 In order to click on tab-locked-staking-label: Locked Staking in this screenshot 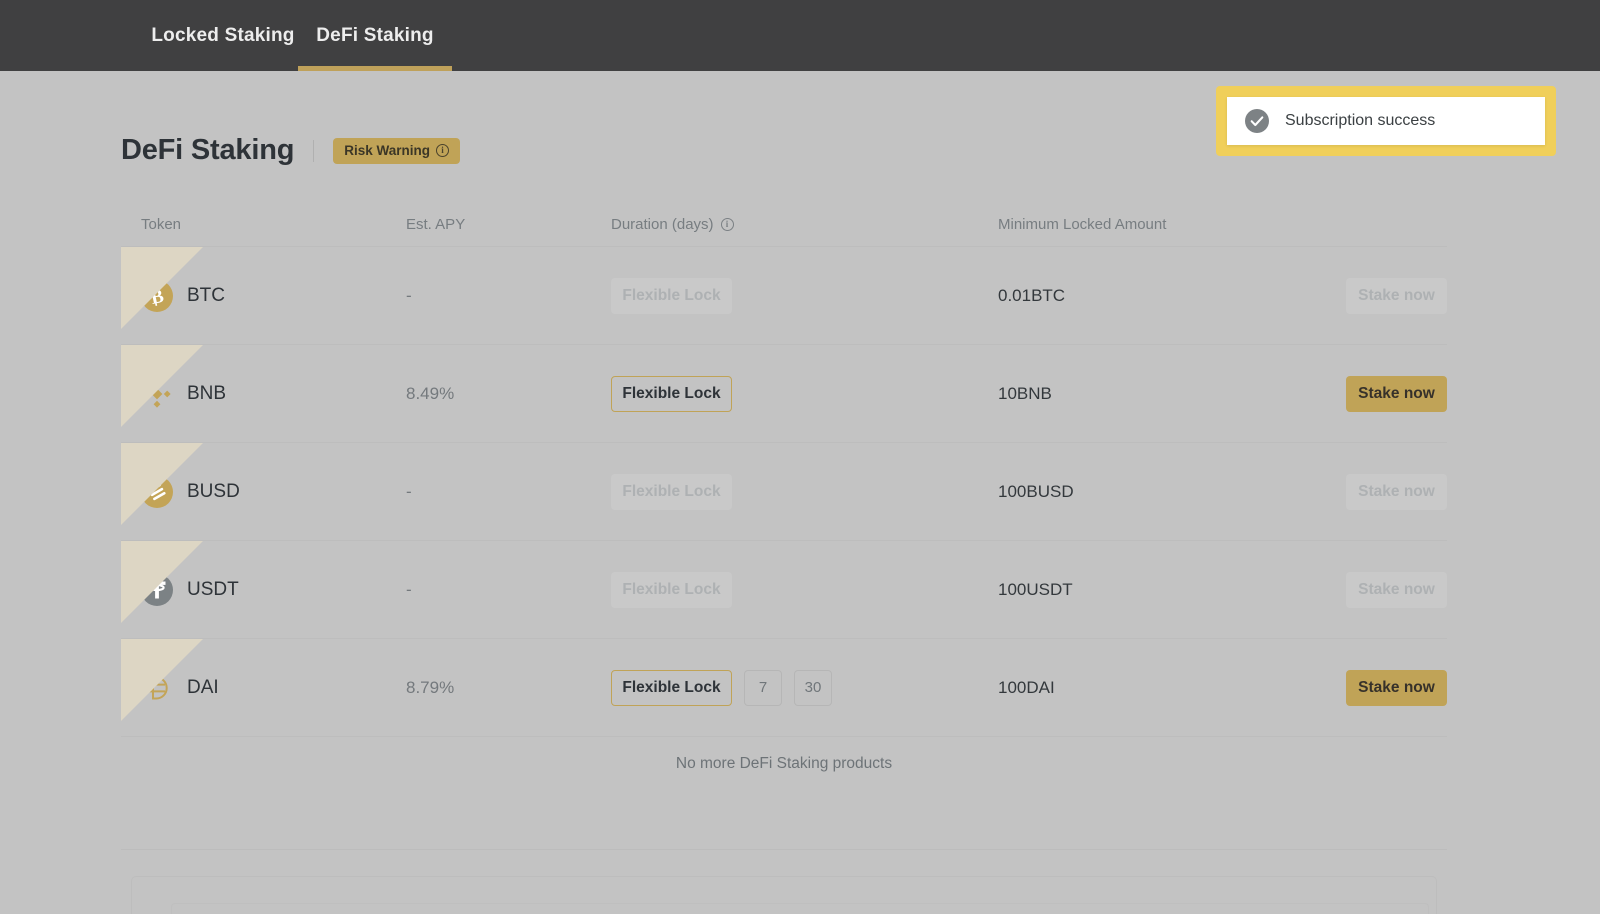, I will do `click(223, 35)`.